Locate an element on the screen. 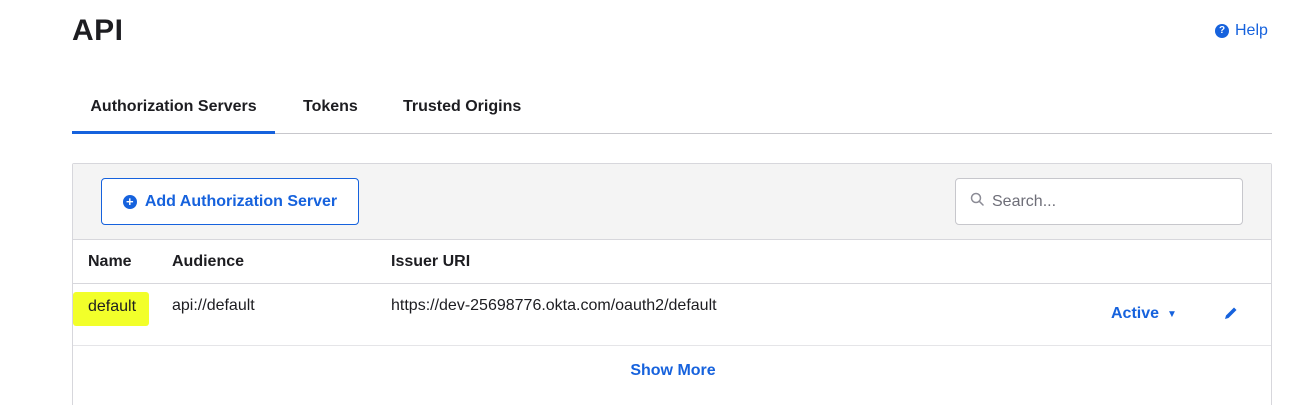  add-button-label: Add Authorization Server is located at coordinates (241, 201).